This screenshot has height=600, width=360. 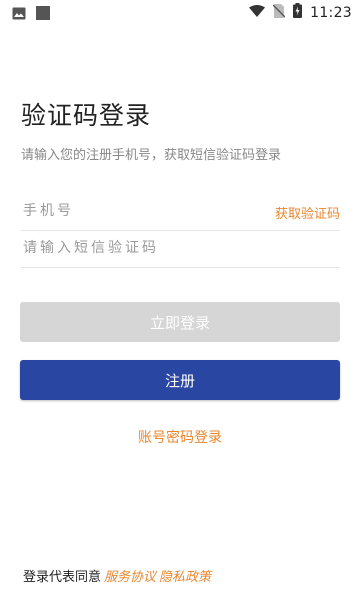 I want to click on password-login-label: 账号密码登录, so click(x=180, y=438).